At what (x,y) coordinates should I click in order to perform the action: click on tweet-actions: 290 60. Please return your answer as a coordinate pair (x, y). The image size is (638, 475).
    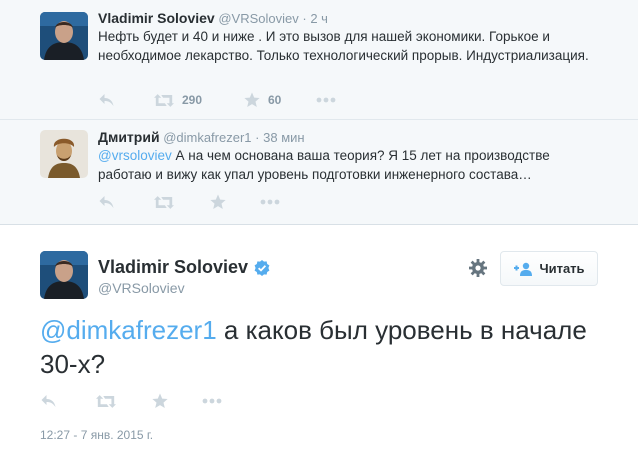
    Looking at the image, I should click on (217, 100).